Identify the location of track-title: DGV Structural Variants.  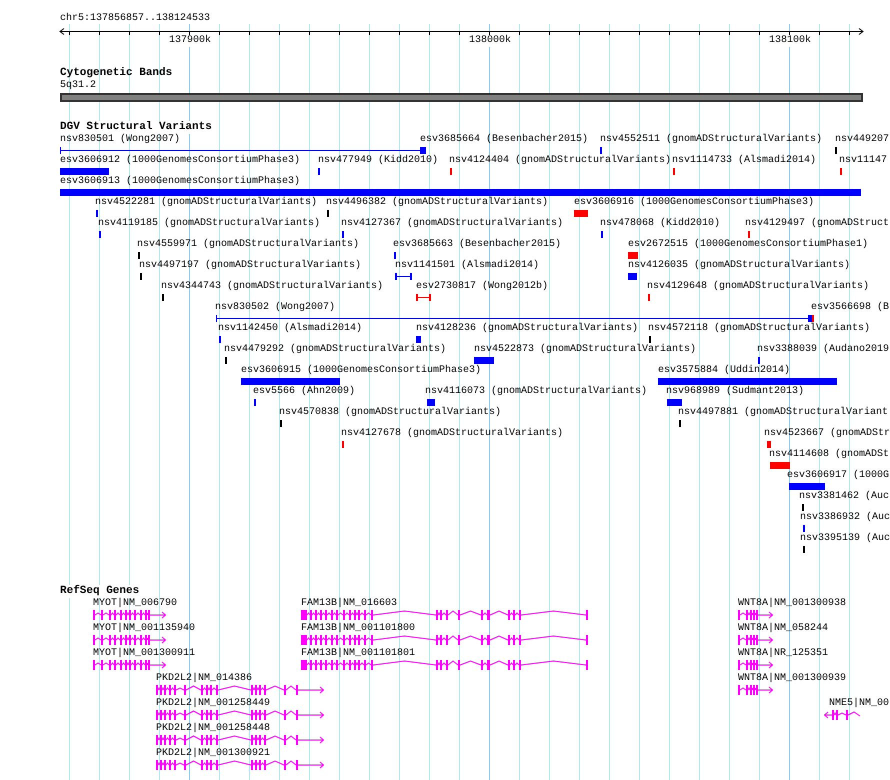
(136, 127).